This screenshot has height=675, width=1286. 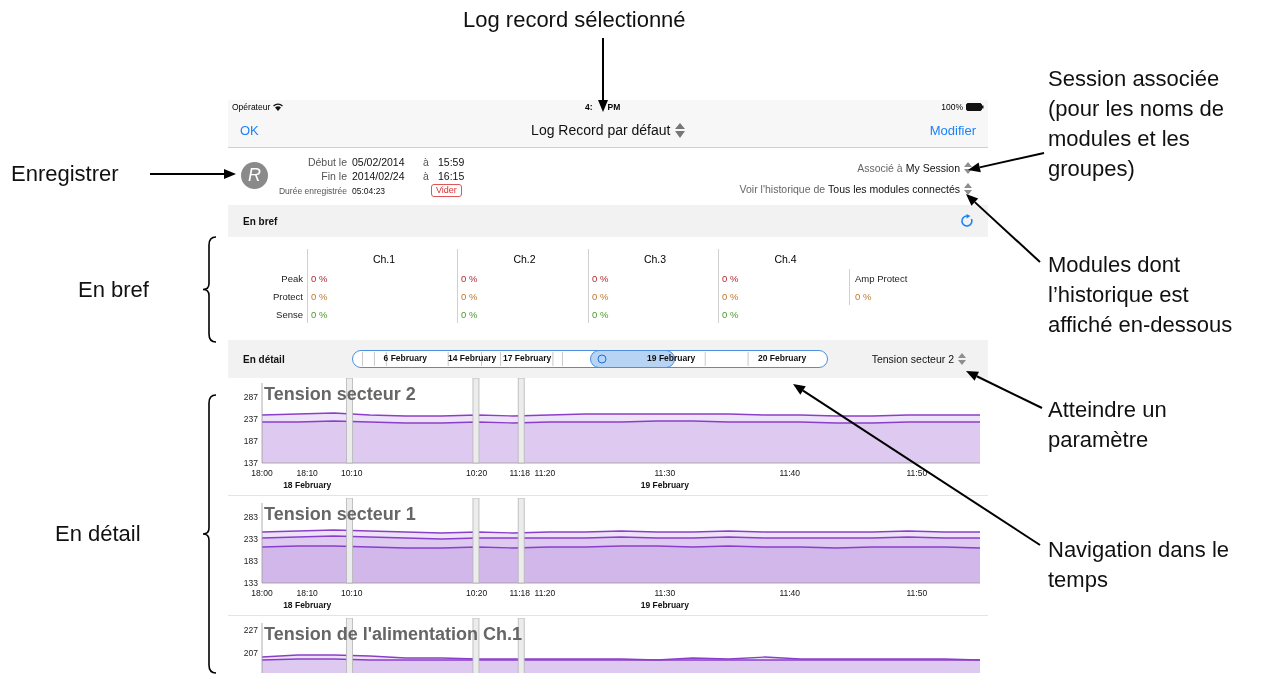 What do you see at coordinates (894, 189) in the screenshot?
I see `modules-picker: Tous les modules connectés` at bounding box center [894, 189].